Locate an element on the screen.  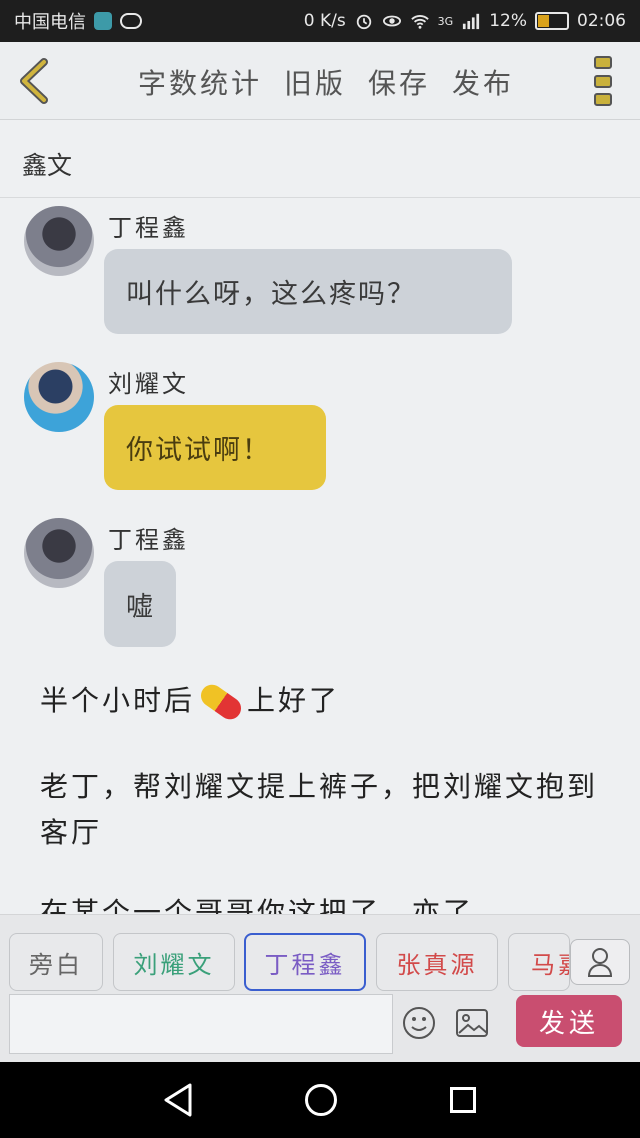
character-tab-label: 马嘉 is located at coordinates (550, 964).